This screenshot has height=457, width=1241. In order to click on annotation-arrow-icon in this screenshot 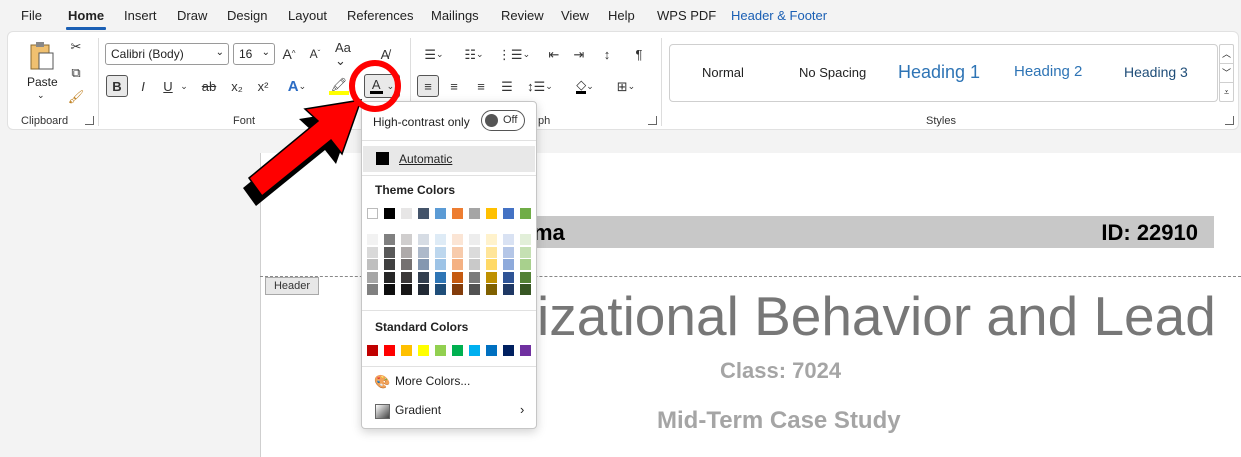, I will do `click(303, 152)`.